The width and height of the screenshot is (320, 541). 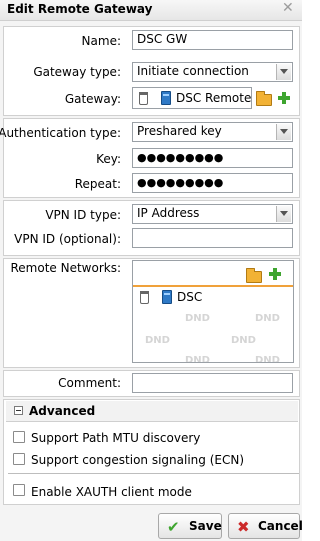 I want to click on gateway-label: Gateway:, so click(x=92, y=99).